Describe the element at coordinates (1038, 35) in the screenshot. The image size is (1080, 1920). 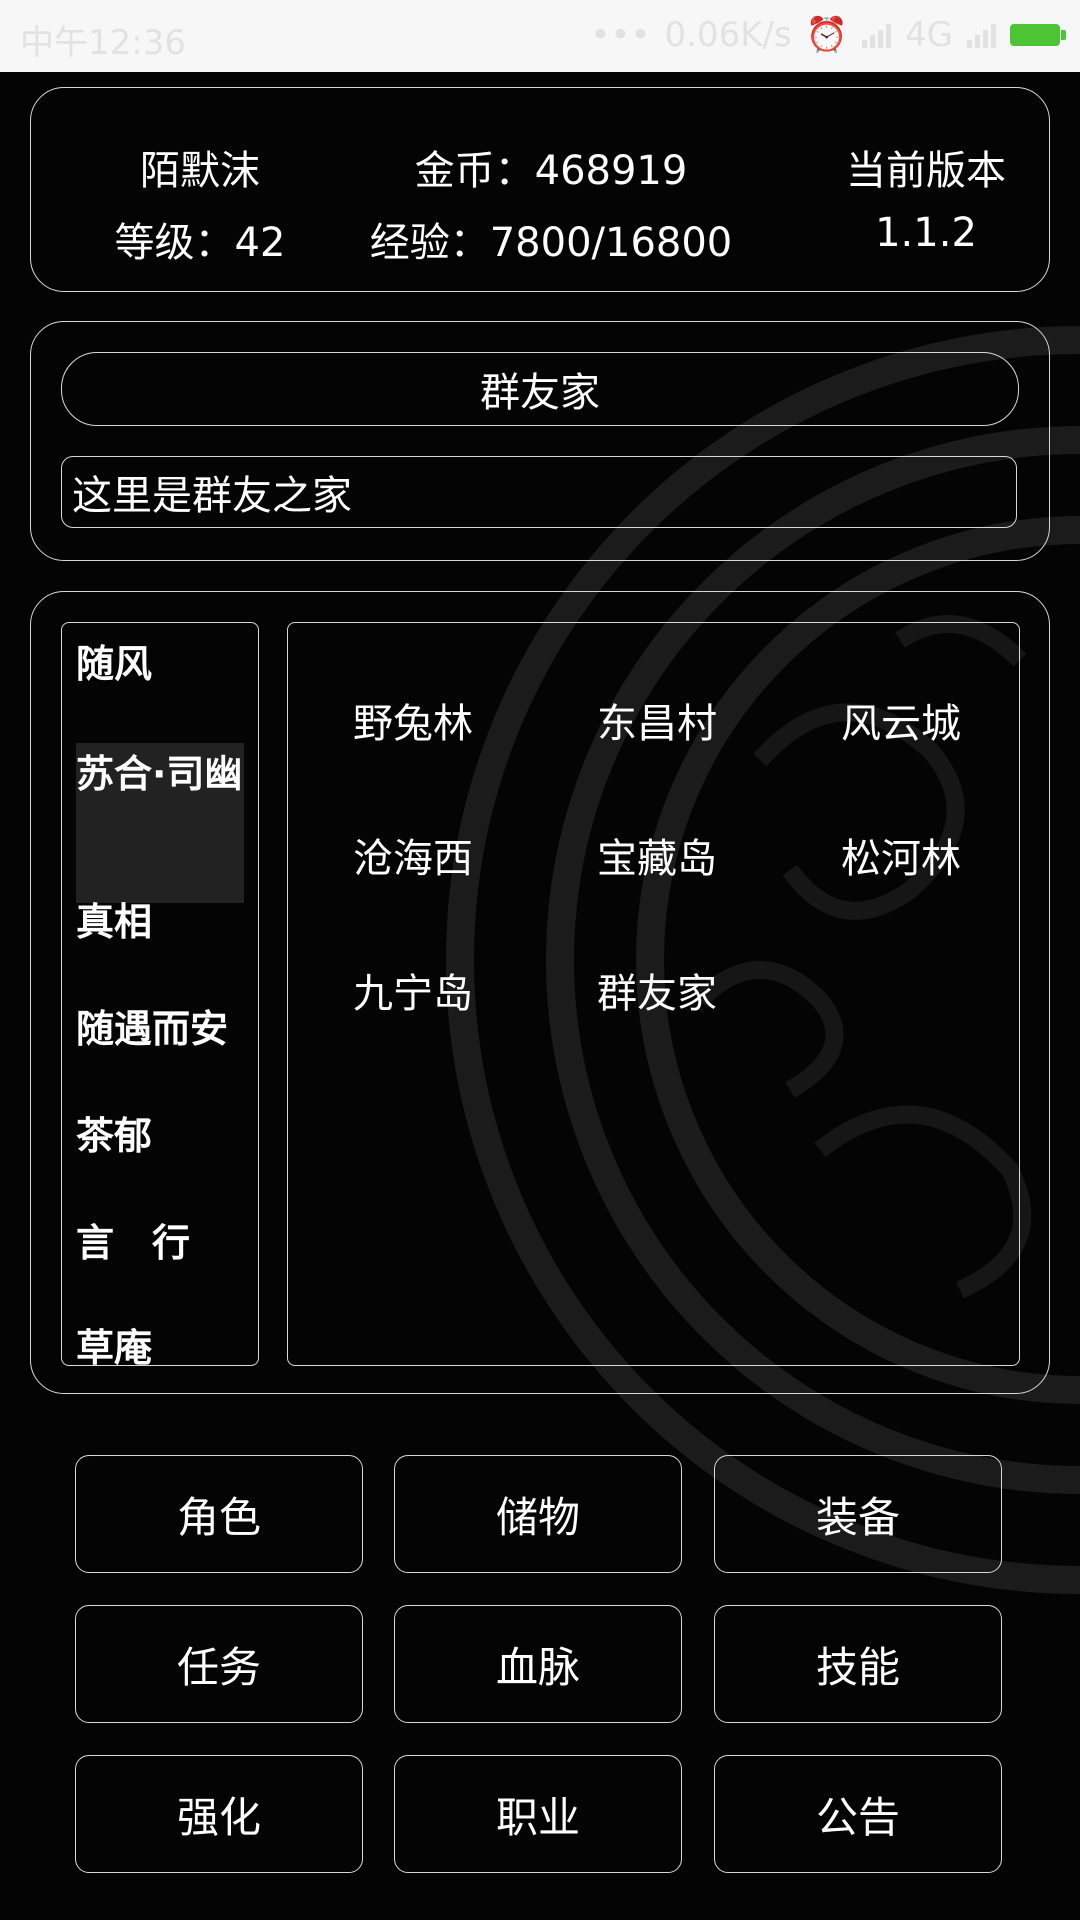
I see `battery-icon` at that location.